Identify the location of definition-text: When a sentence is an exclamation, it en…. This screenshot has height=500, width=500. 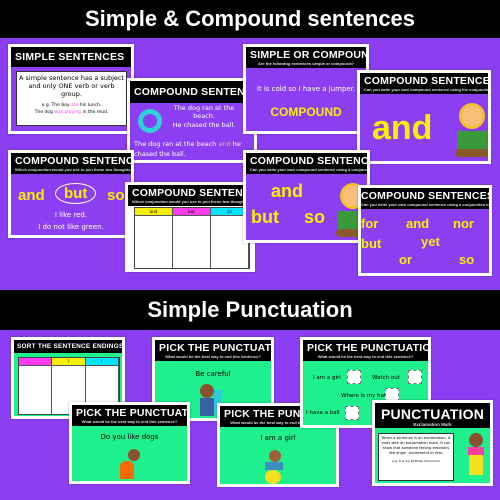
(416, 445).